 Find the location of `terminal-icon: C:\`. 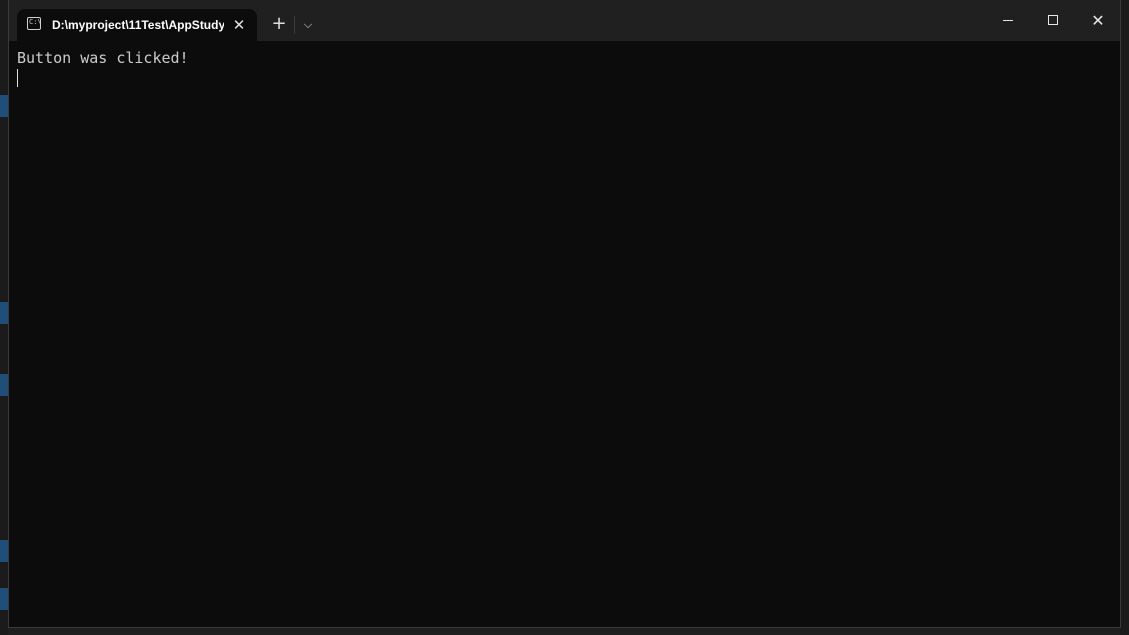

terminal-icon: C:\ is located at coordinates (34, 23).